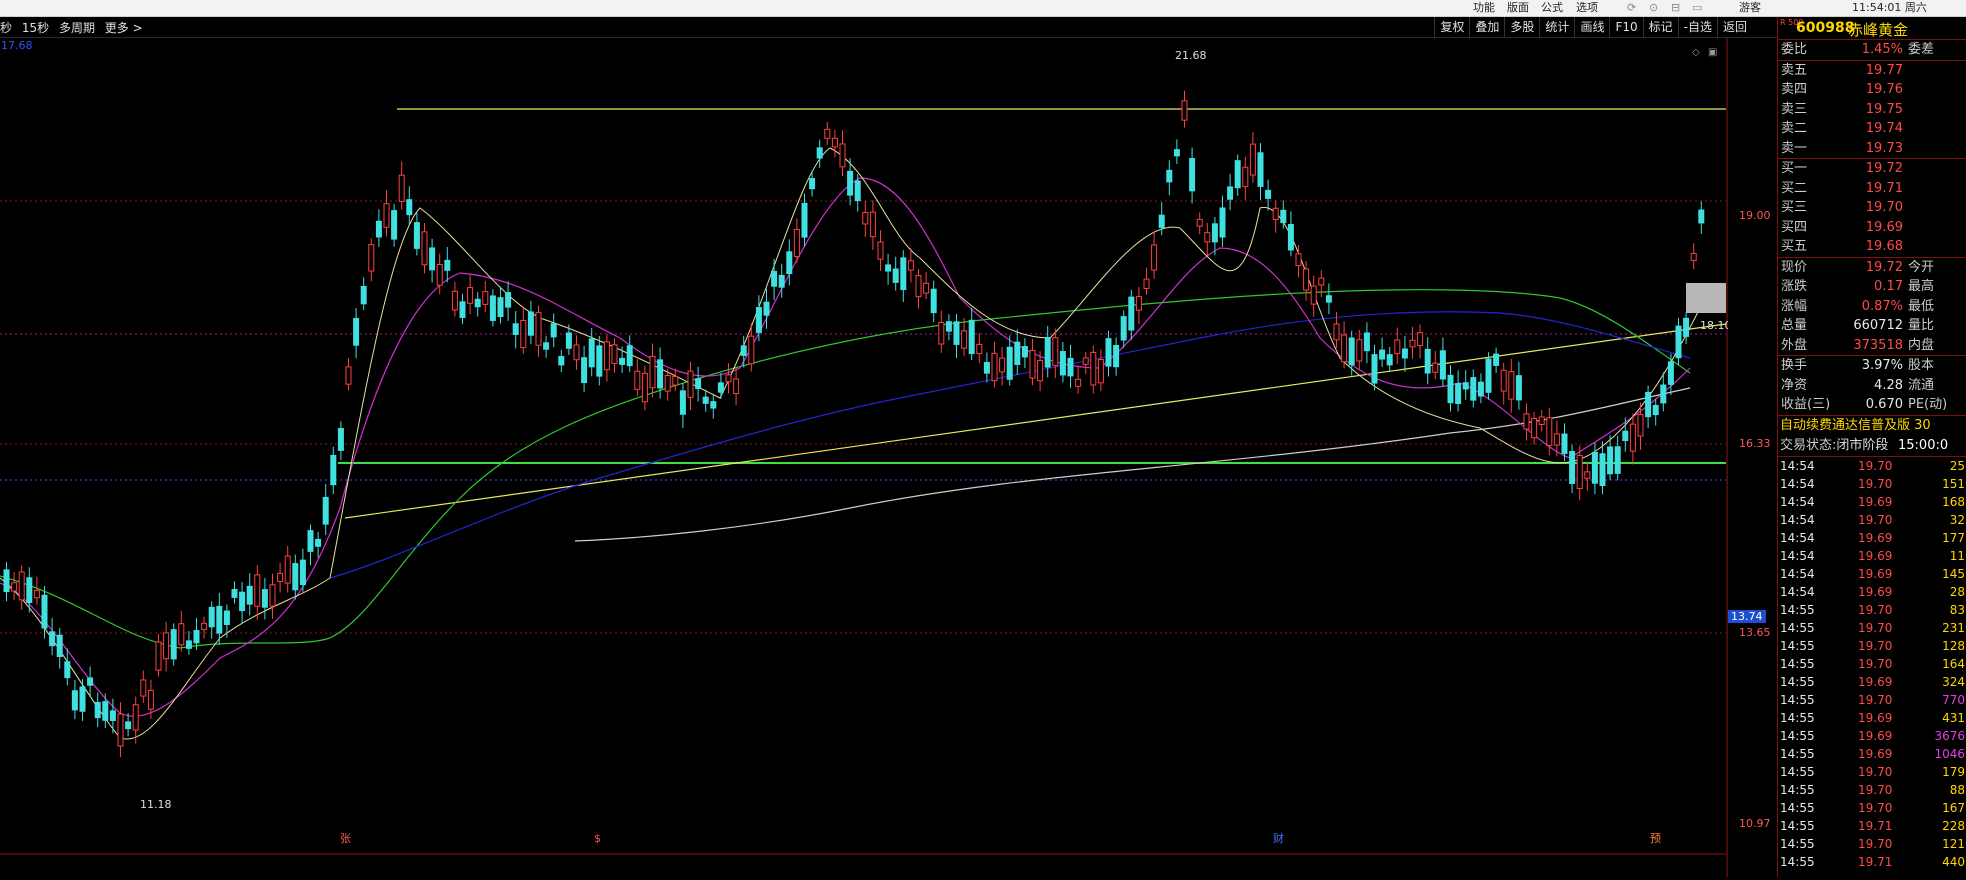  What do you see at coordinates (1696, 52) in the screenshot?
I see `diamond-icon: ◇` at bounding box center [1696, 52].